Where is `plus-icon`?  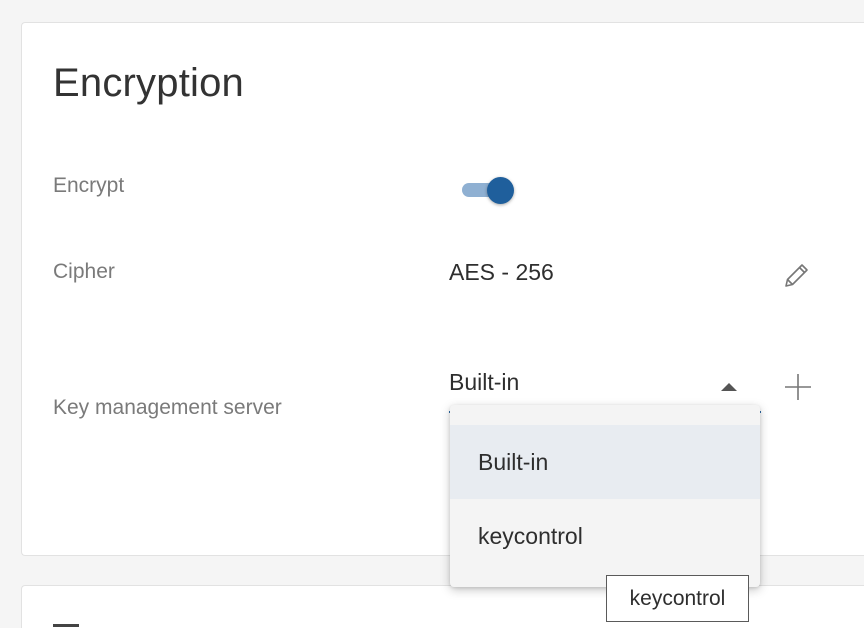
plus-icon is located at coordinates (798, 387).